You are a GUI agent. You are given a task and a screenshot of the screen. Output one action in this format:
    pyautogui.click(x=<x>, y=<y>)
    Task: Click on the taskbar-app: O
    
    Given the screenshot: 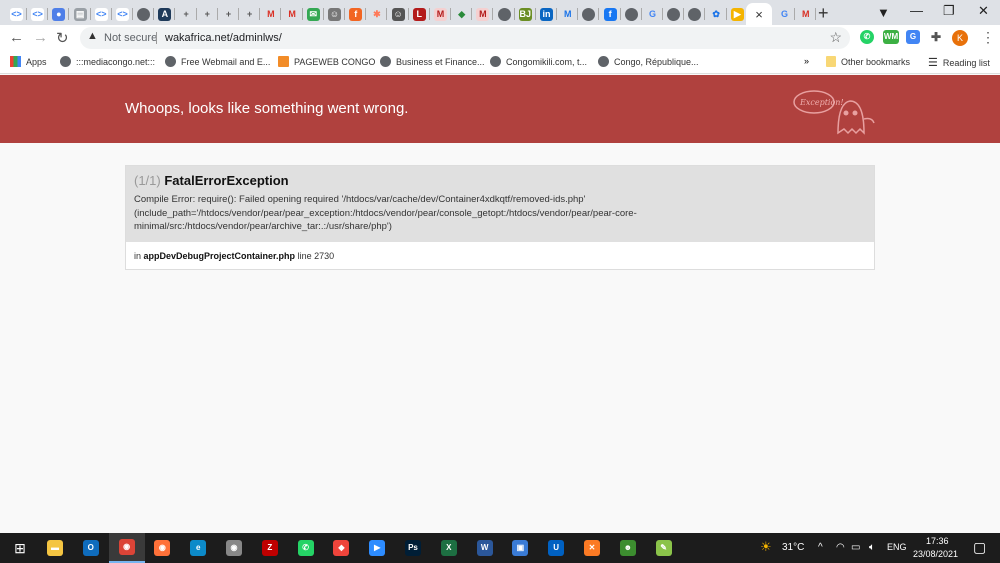 What is the action you would take?
    pyautogui.click(x=91, y=548)
    